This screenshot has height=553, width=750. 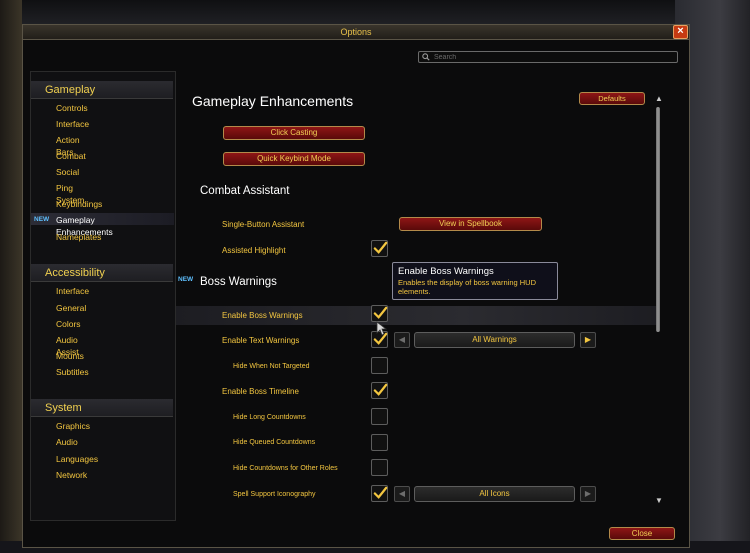 What do you see at coordinates (470, 224) in the screenshot?
I see `view-spellbook-button: View in Spellbook` at bounding box center [470, 224].